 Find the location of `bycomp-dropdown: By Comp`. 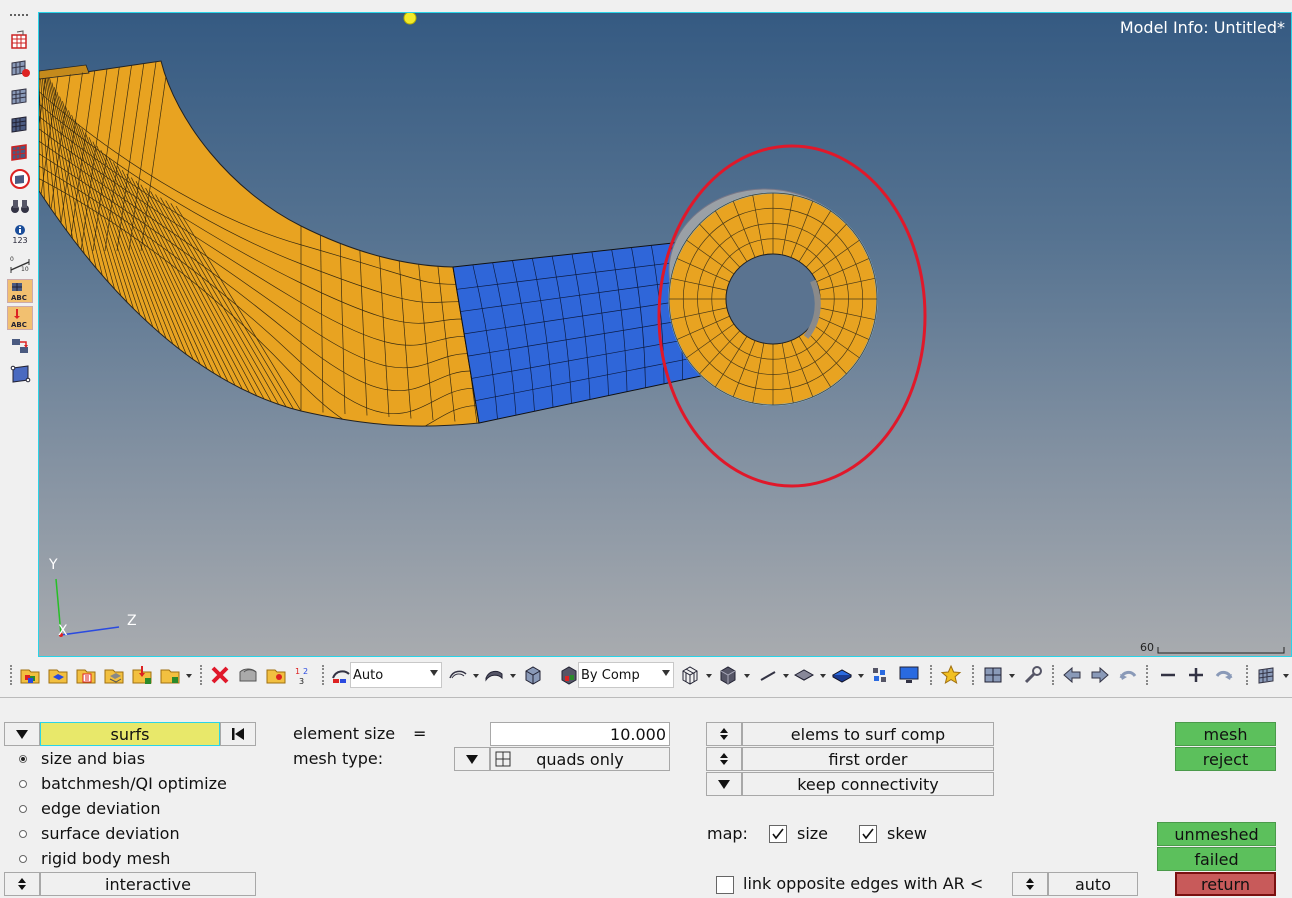

bycomp-dropdown: By Comp is located at coordinates (626, 675).